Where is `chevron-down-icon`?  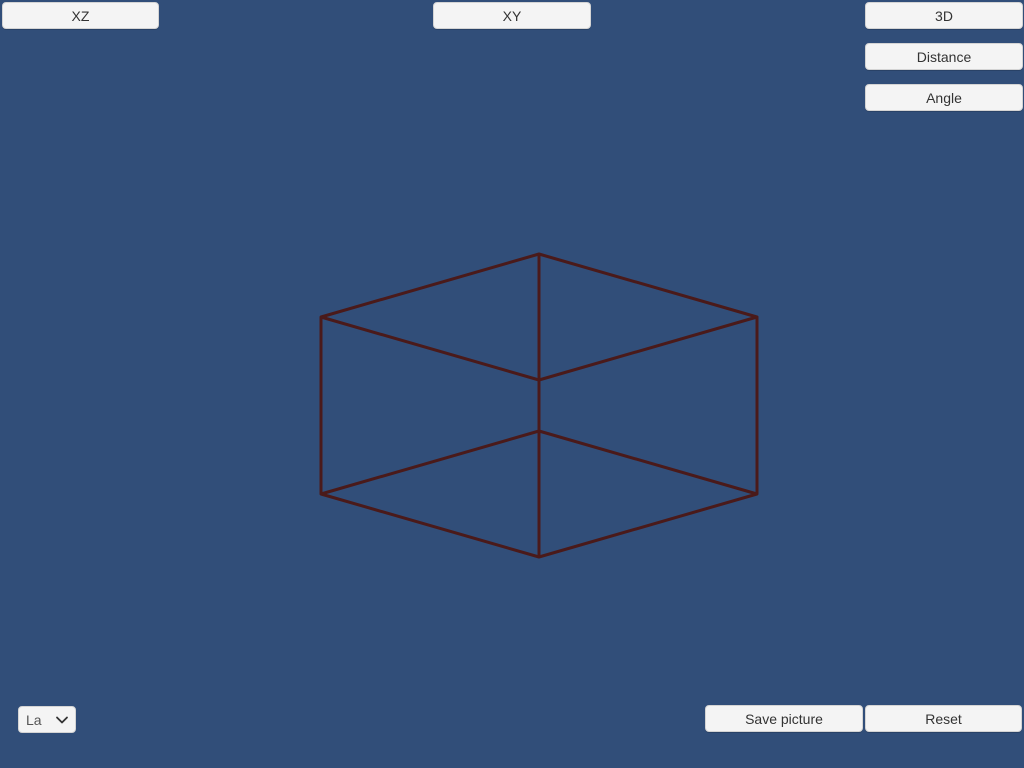
chevron-down-icon is located at coordinates (62, 719).